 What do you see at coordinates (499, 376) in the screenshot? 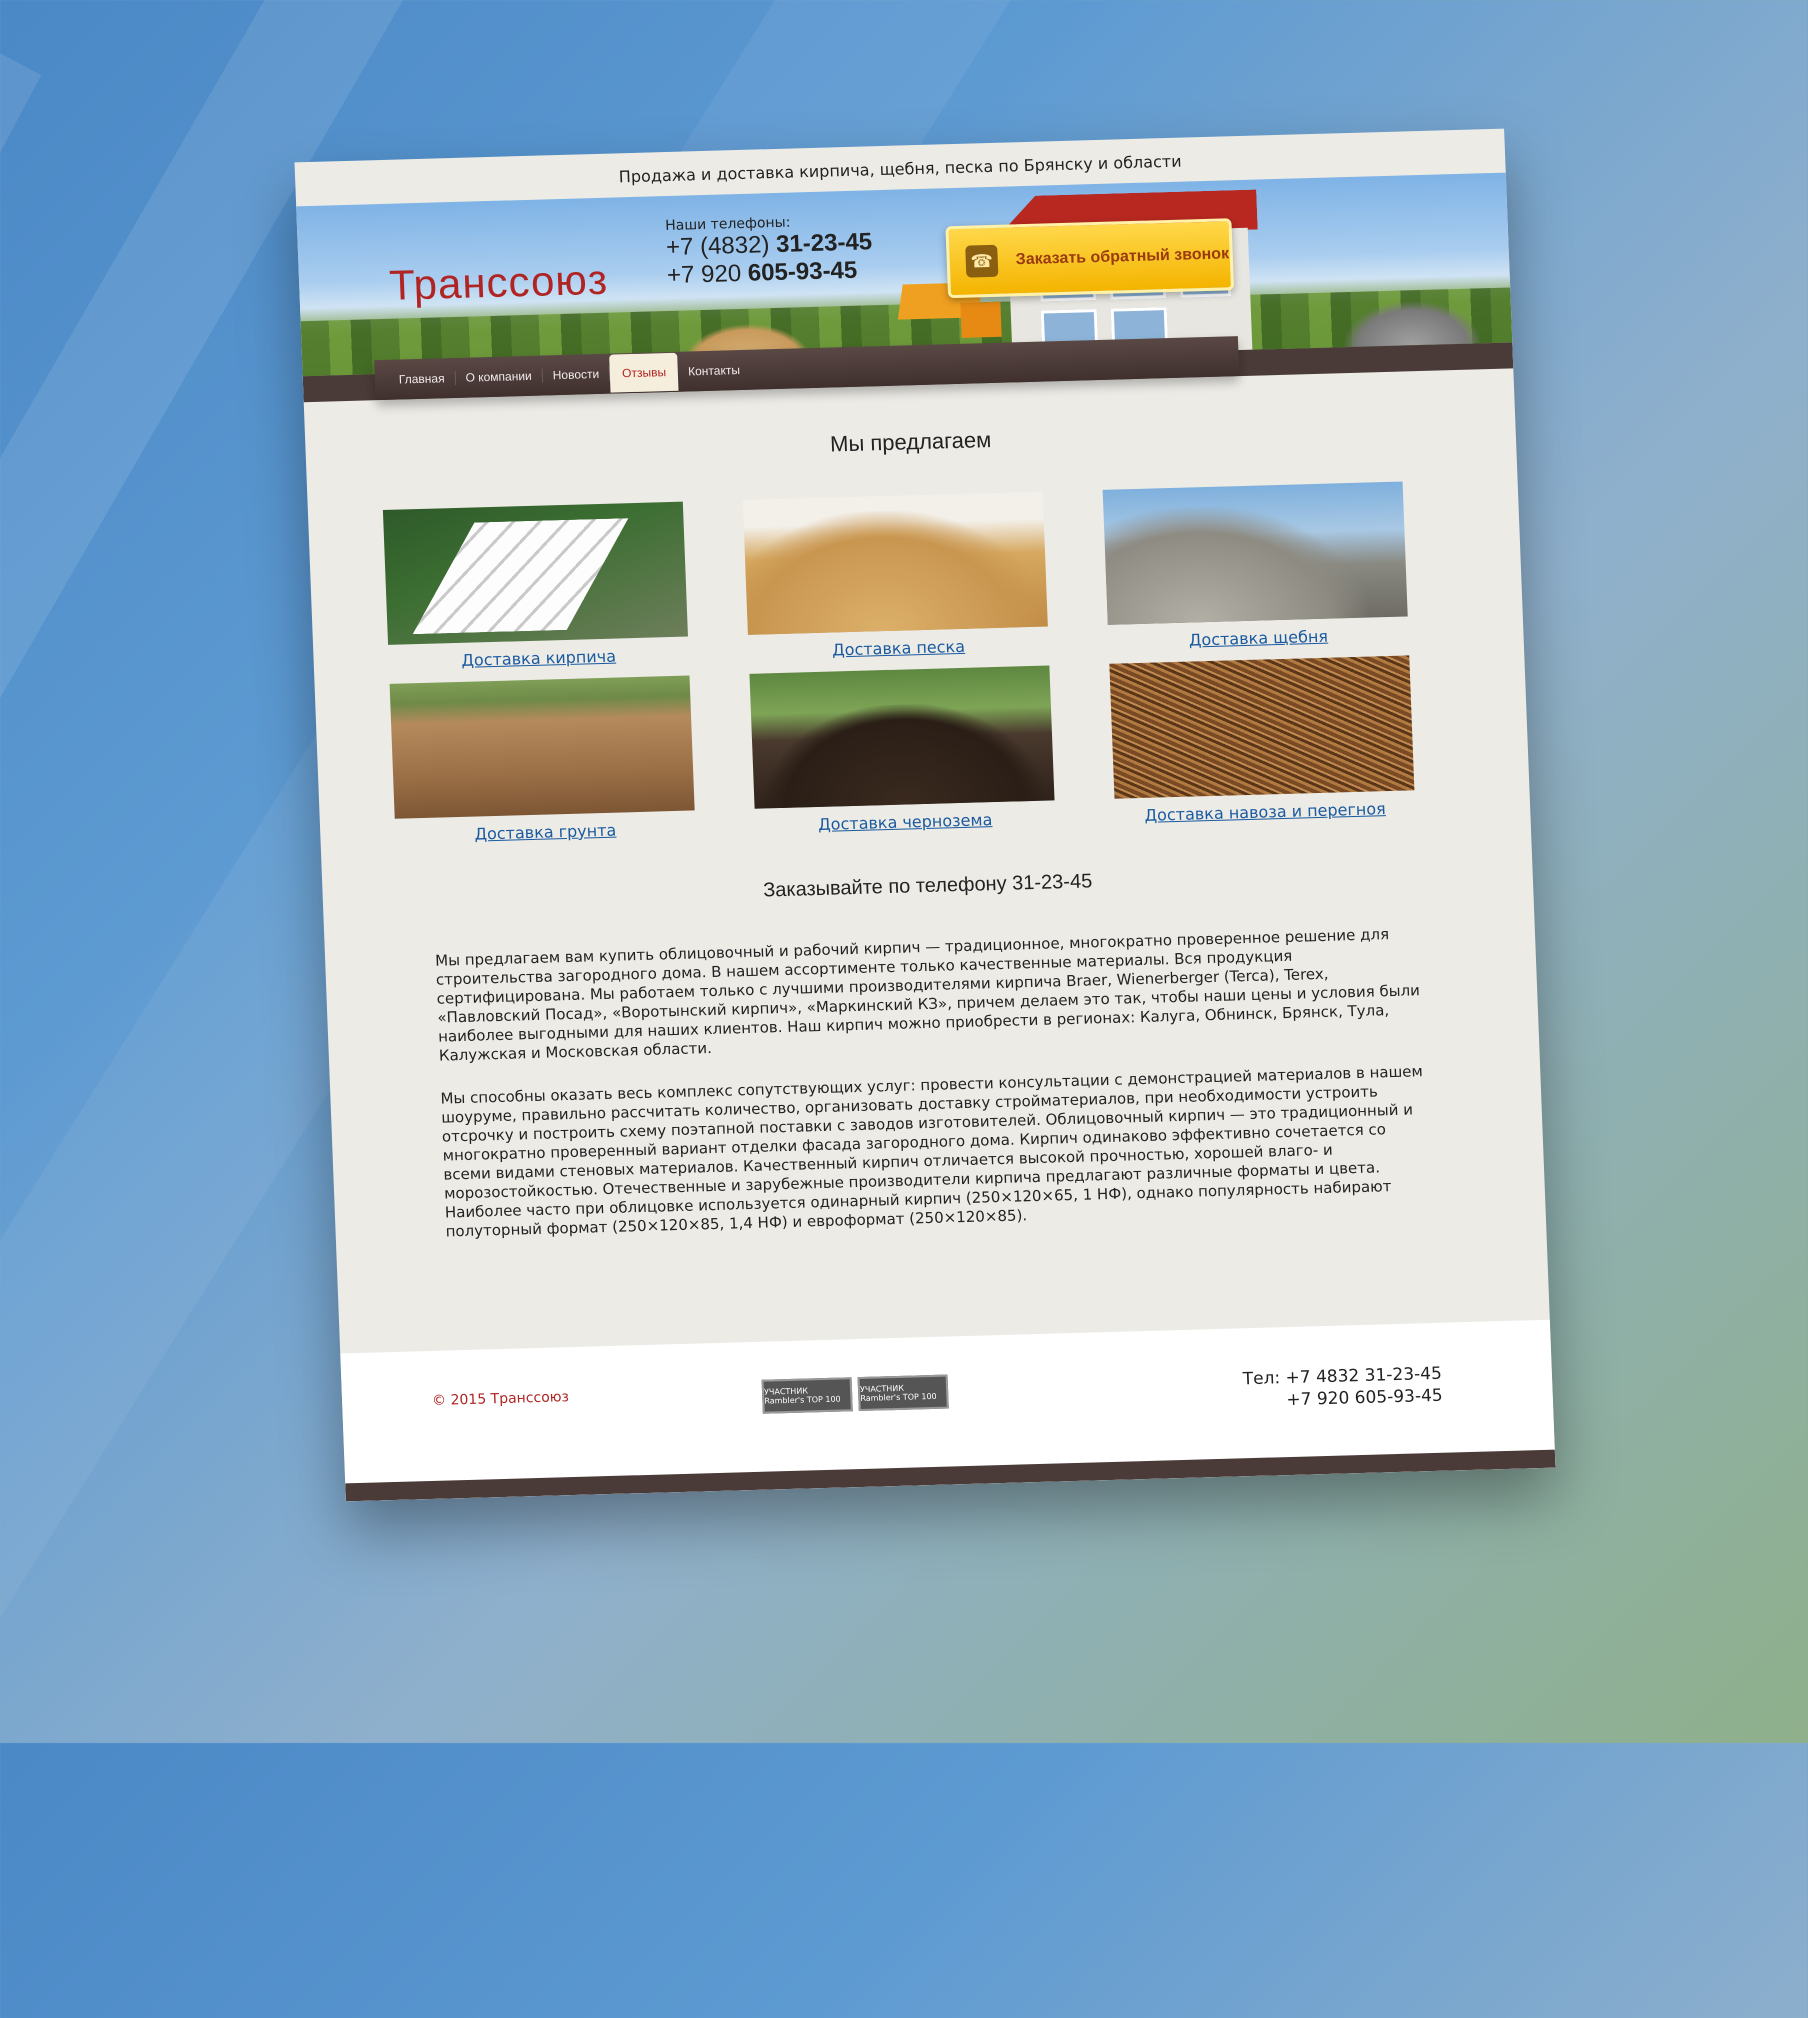
I see `nav-about: О компании` at bounding box center [499, 376].